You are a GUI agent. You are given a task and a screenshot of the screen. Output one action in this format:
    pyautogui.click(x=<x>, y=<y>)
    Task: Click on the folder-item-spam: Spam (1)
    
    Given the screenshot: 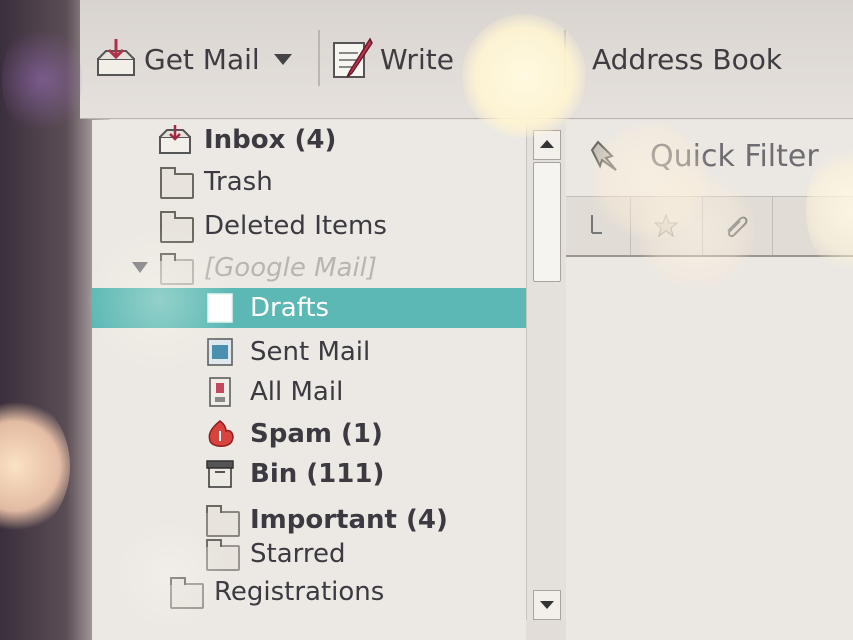 What is the action you would take?
    pyautogui.click(x=309, y=434)
    